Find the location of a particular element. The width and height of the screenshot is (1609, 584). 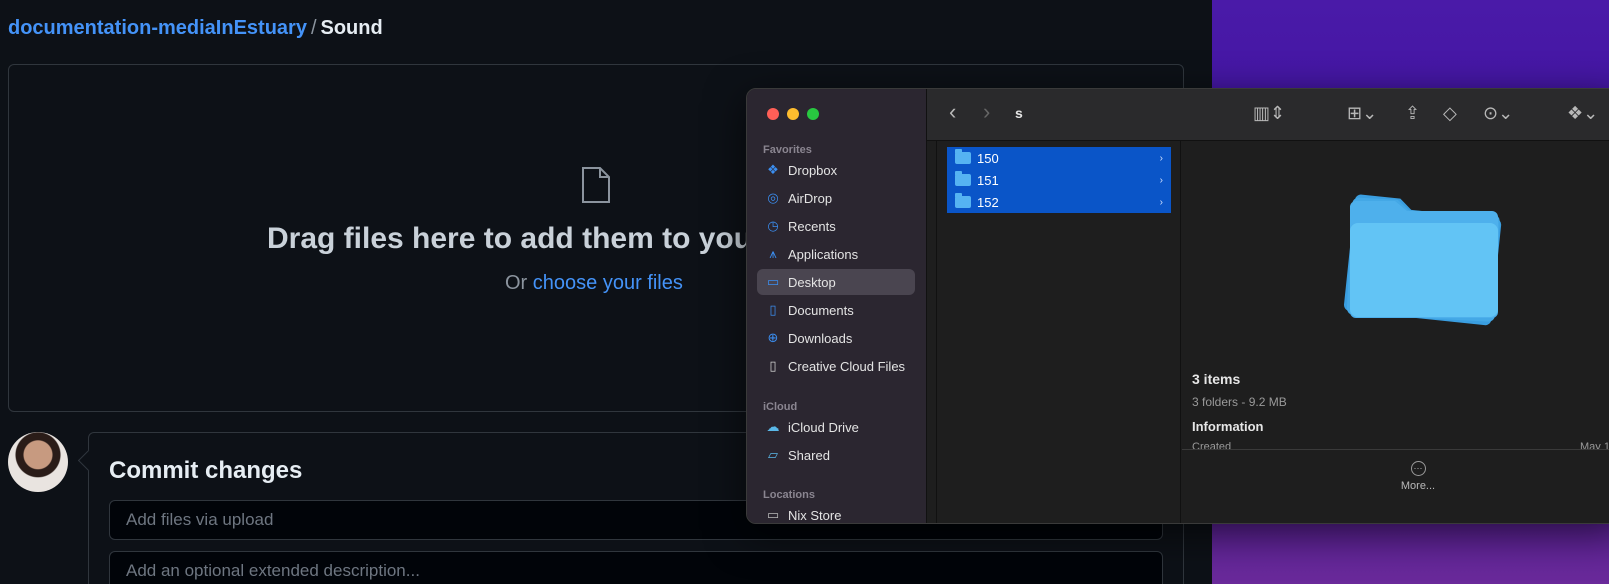

or-text: Or is located at coordinates (516, 283).